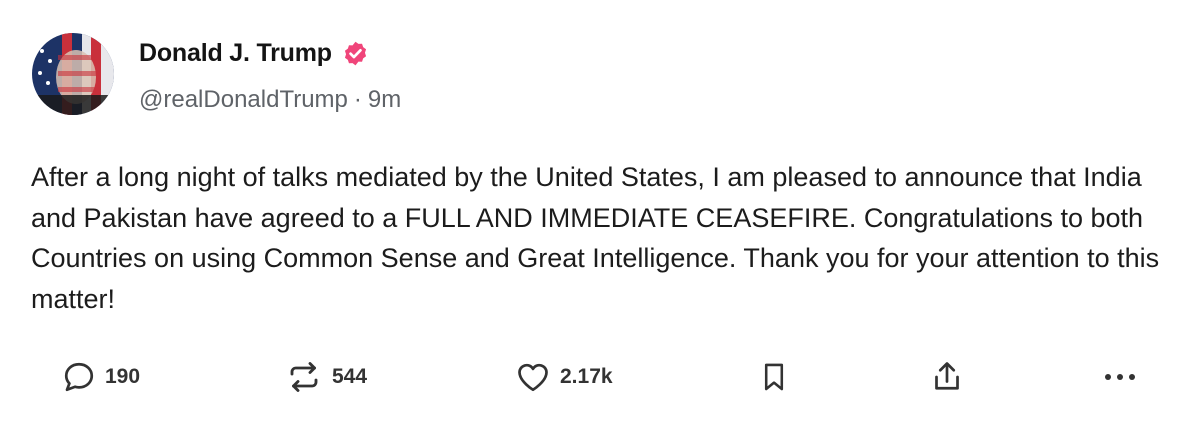 This screenshot has width=1200, height=422. I want to click on more-button, so click(1122, 377).